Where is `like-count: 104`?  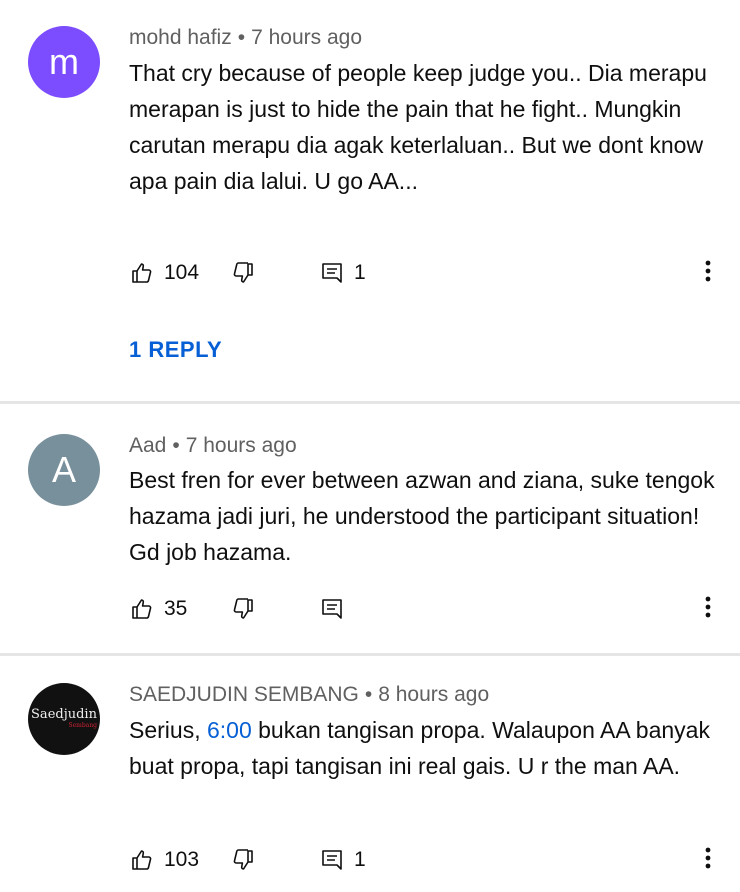 like-count: 104 is located at coordinates (182, 272).